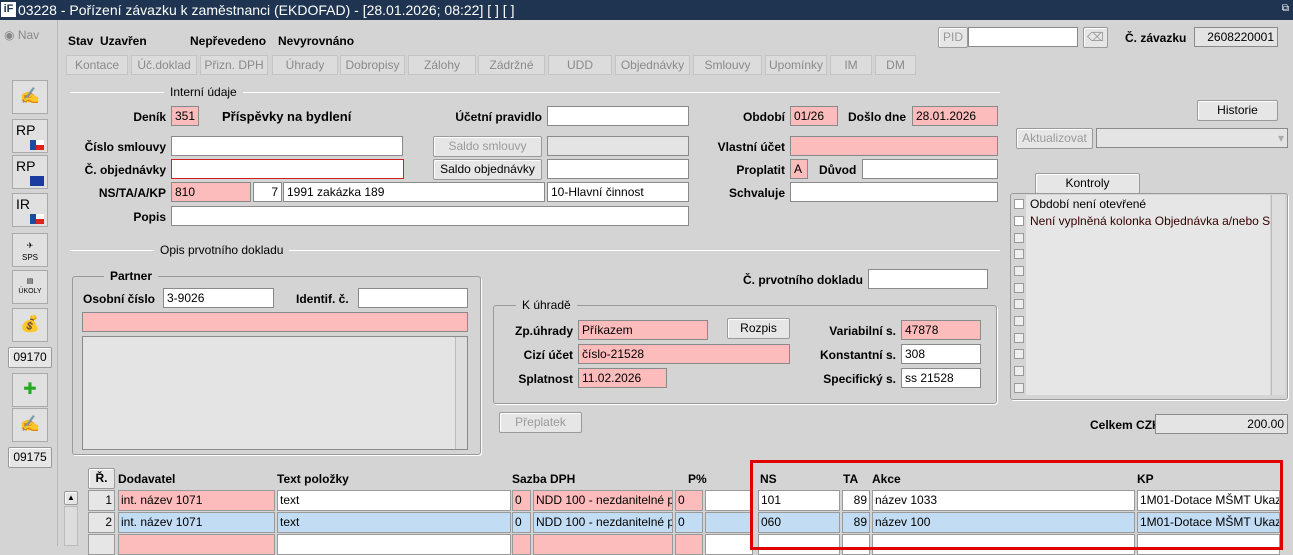 This screenshot has height=555, width=1293. Describe the element at coordinates (643, 330) in the screenshot. I see `zp-uhrady-field: Příkazem` at that location.